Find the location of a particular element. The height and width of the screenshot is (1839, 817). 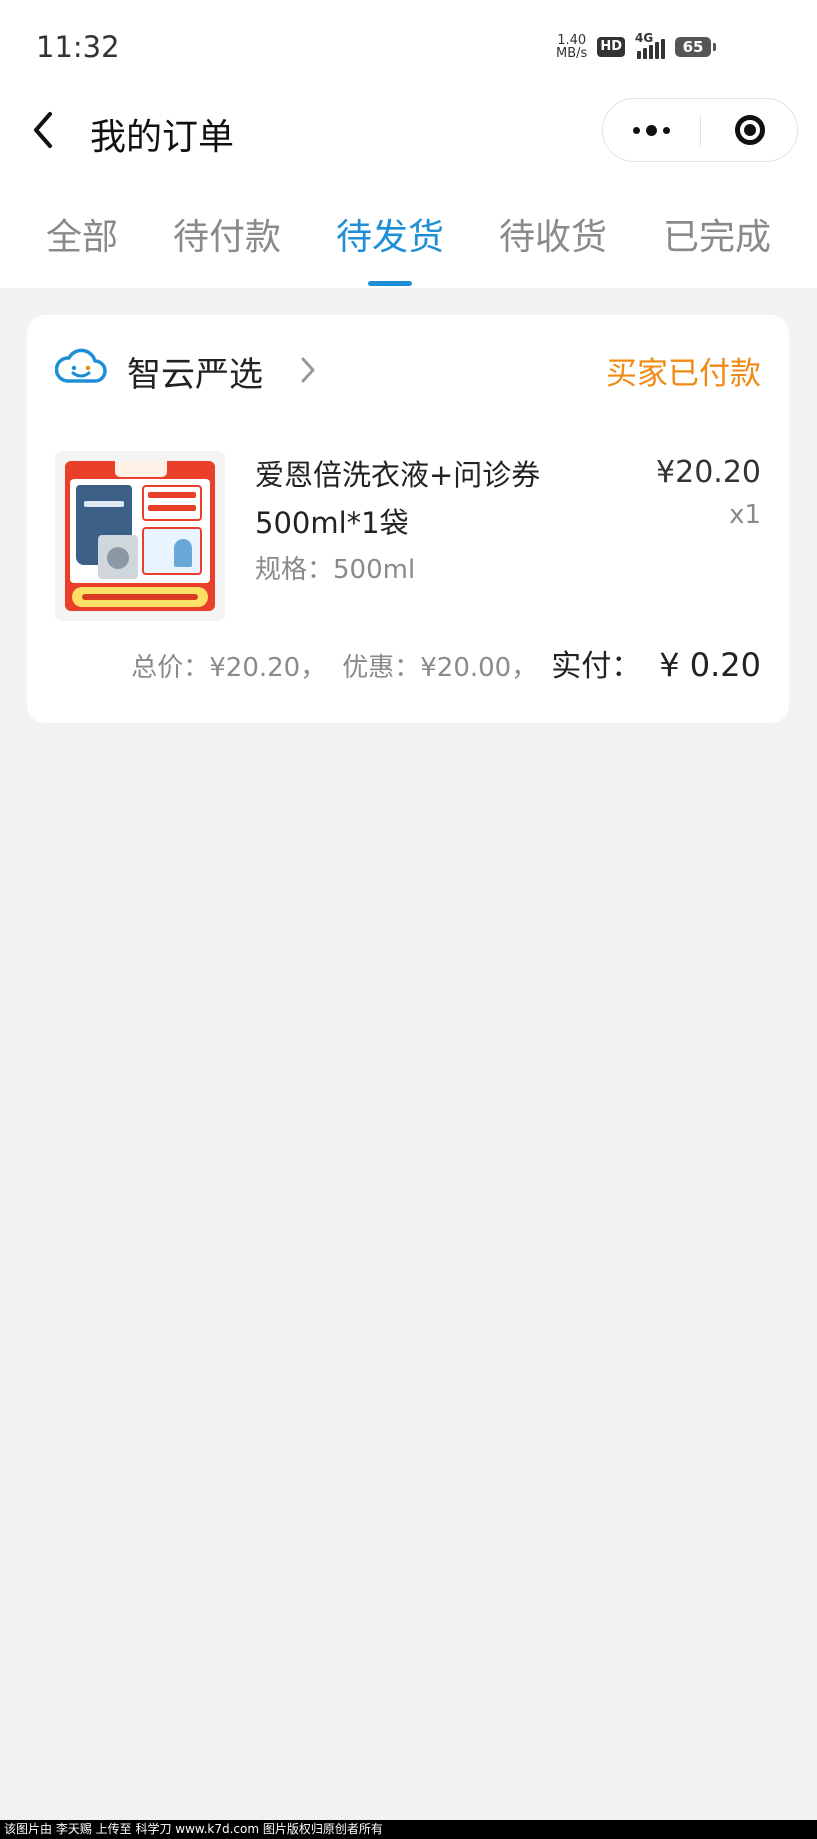

order-summary: 总价： ¥20.20， 优惠： ¥20.00， 实付： ¥ 0.20 is located at coordinates (446, 663).